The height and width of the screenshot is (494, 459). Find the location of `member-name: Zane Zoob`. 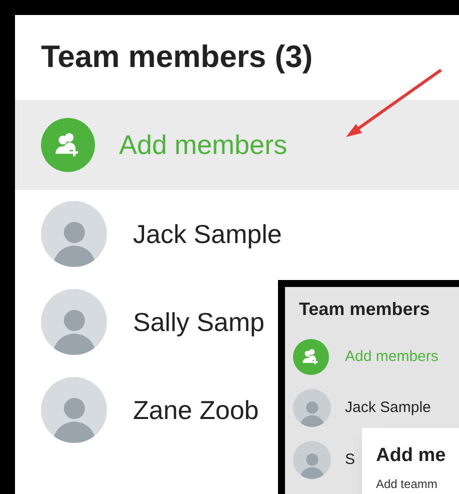

member-name: Zane Zoob is located at coordinates (196, 410).